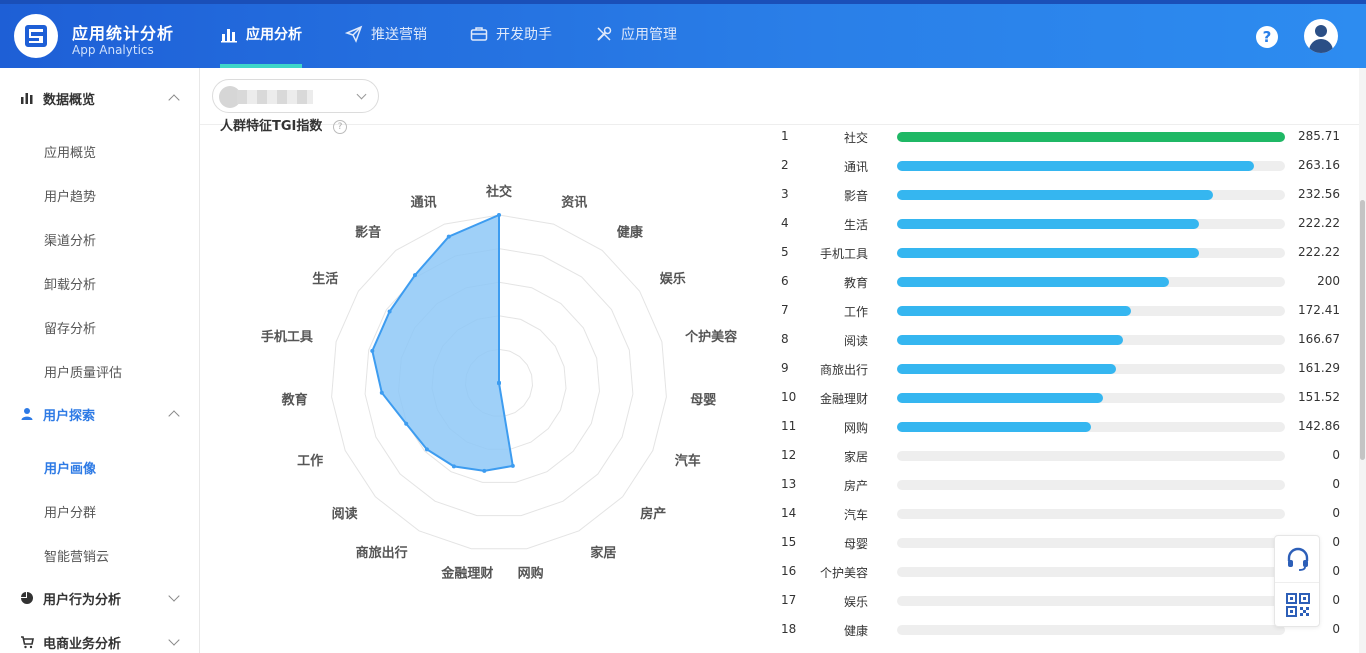 This screenshot has width=1366, height=653. What do you see at coordinates (69, 416) in the screenshot?
I see `sidebar-group-label: 用户探索` at bounding box center [69, 416].